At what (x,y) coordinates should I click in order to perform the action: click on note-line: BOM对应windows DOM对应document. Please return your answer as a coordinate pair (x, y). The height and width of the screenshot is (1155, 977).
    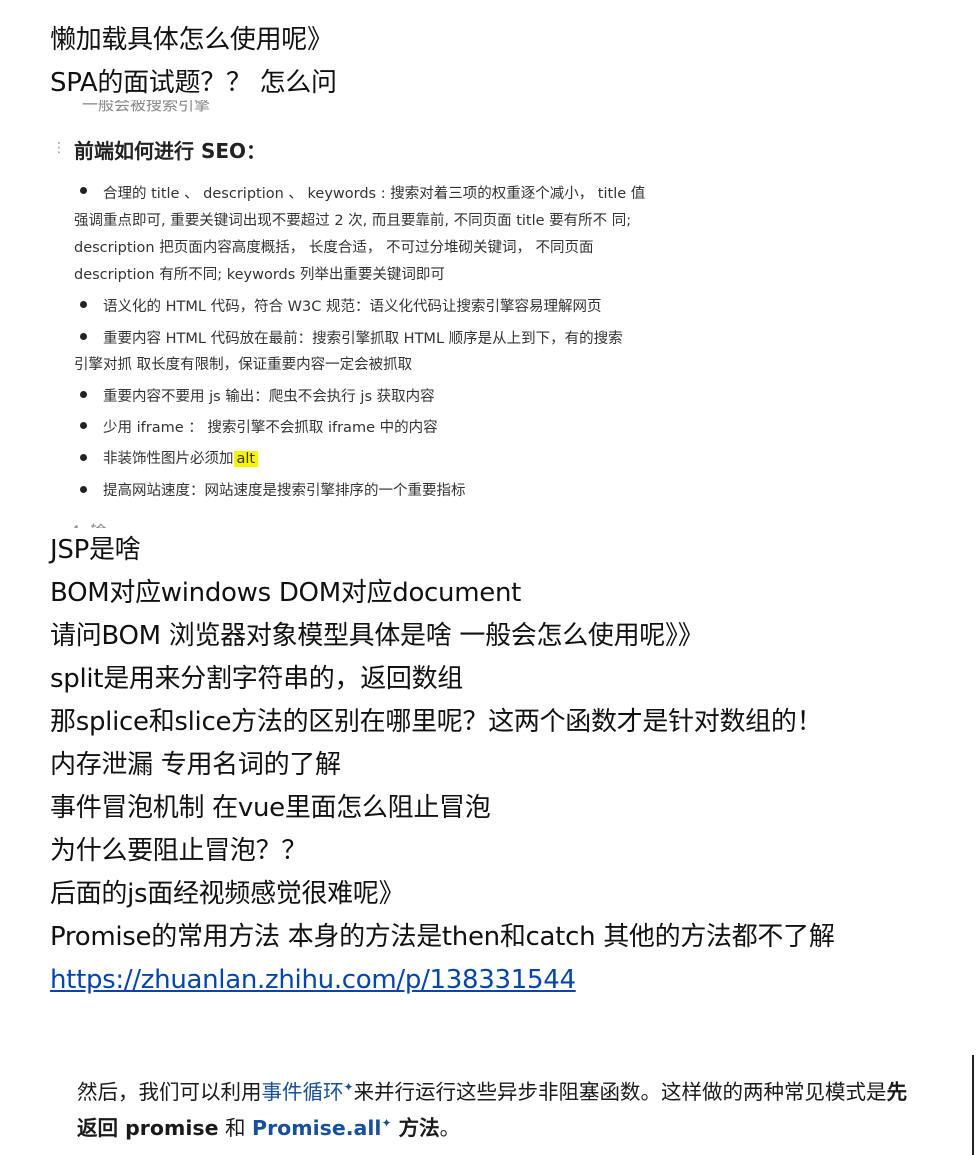
    Looking at the image, I should click on (286, 593).